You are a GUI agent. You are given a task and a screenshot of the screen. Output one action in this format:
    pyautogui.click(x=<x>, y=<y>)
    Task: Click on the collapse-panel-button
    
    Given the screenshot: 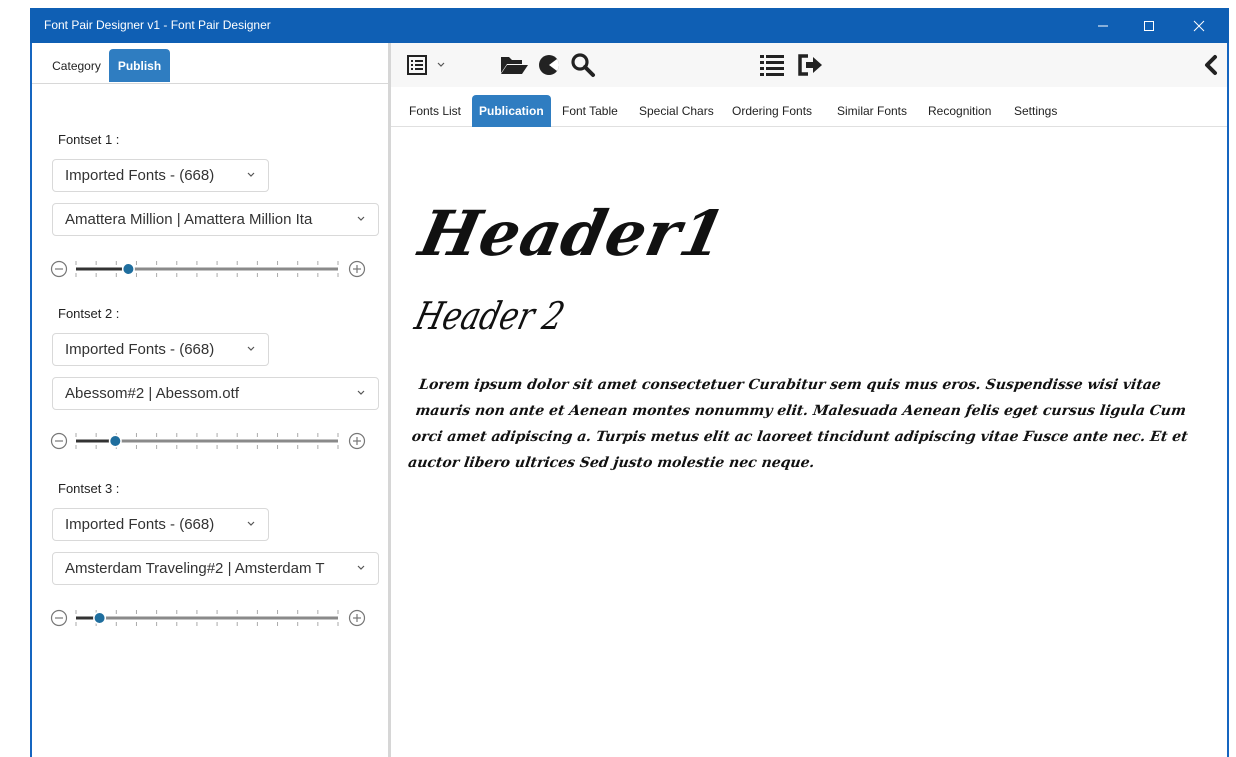 What is the action you would take?
    pyautogui.click(x=1211, y=65)
    